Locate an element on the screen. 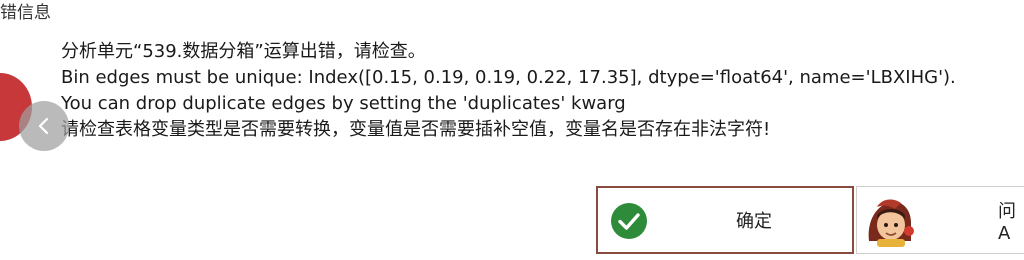  ask-ai-button-label: 问A is located at coordinates (1007, 222).